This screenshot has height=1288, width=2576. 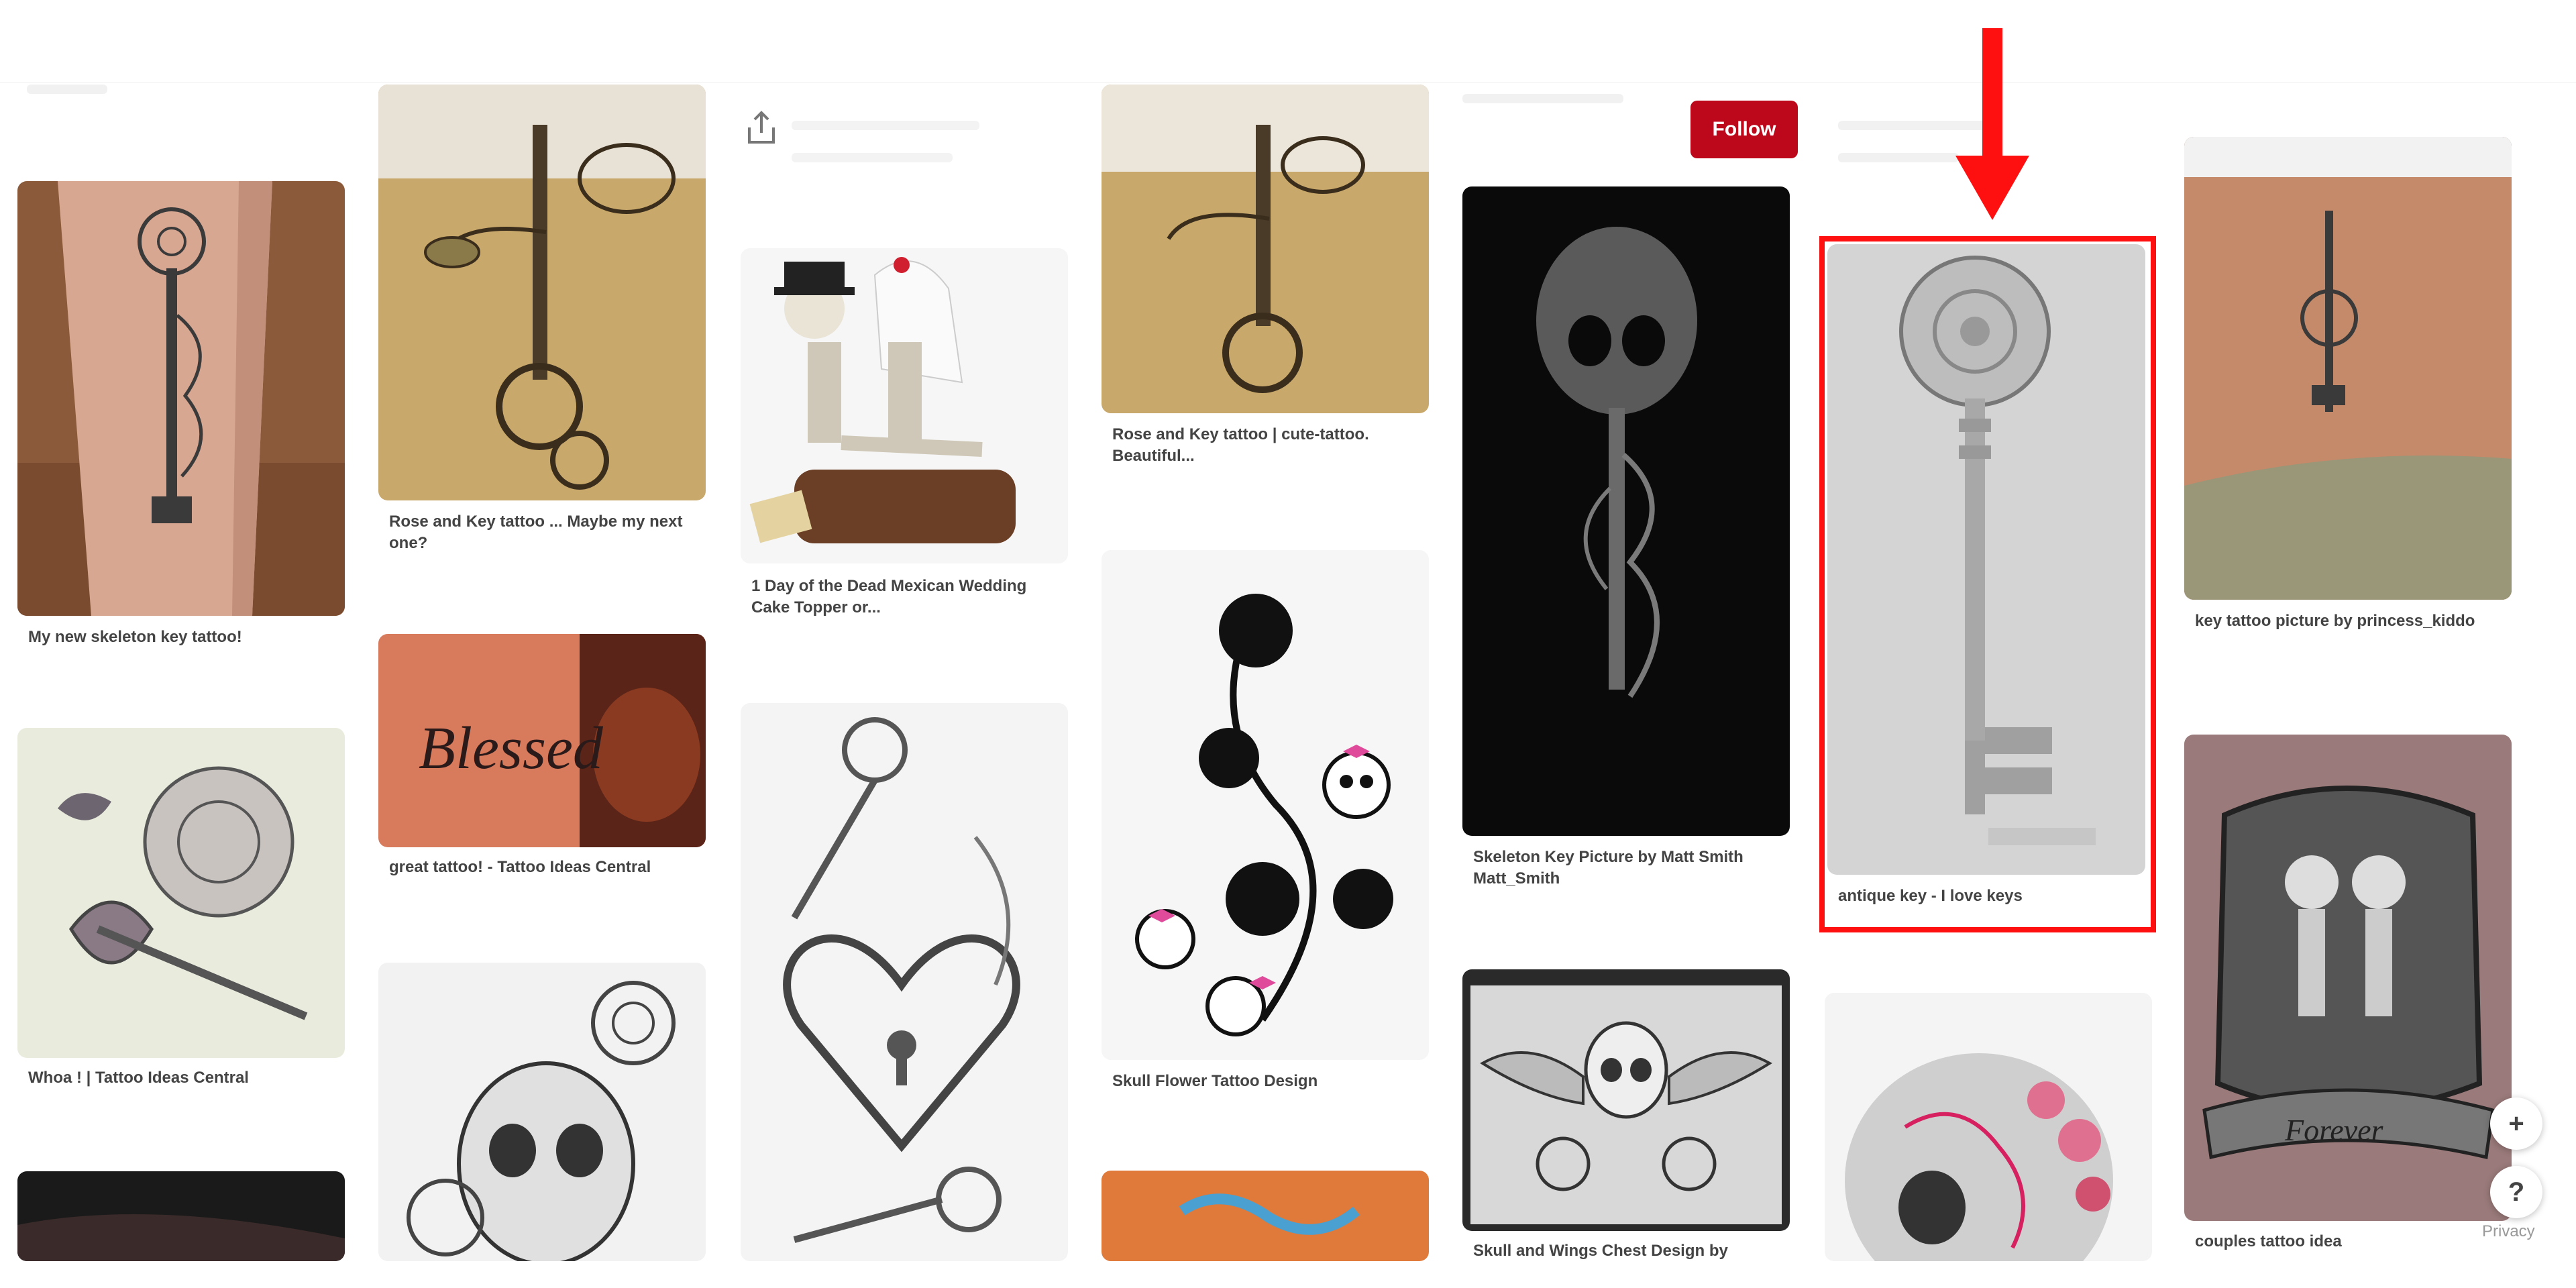 What do you see at coordinates (2335, 621) in the screenshot?
I see `pin-description: key tattoo picture by princess_kiddo` at bounding box center [2335, 621].